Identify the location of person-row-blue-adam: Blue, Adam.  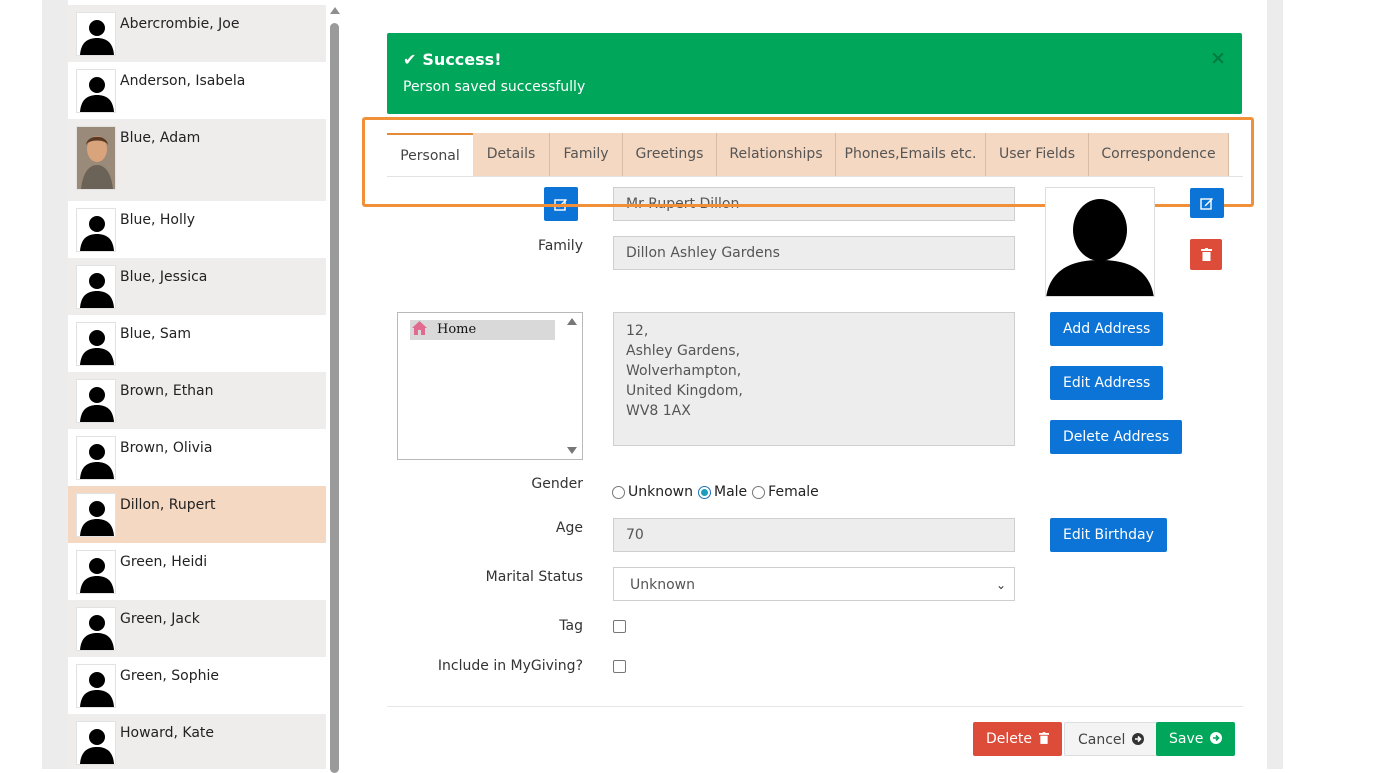
(197, 160).